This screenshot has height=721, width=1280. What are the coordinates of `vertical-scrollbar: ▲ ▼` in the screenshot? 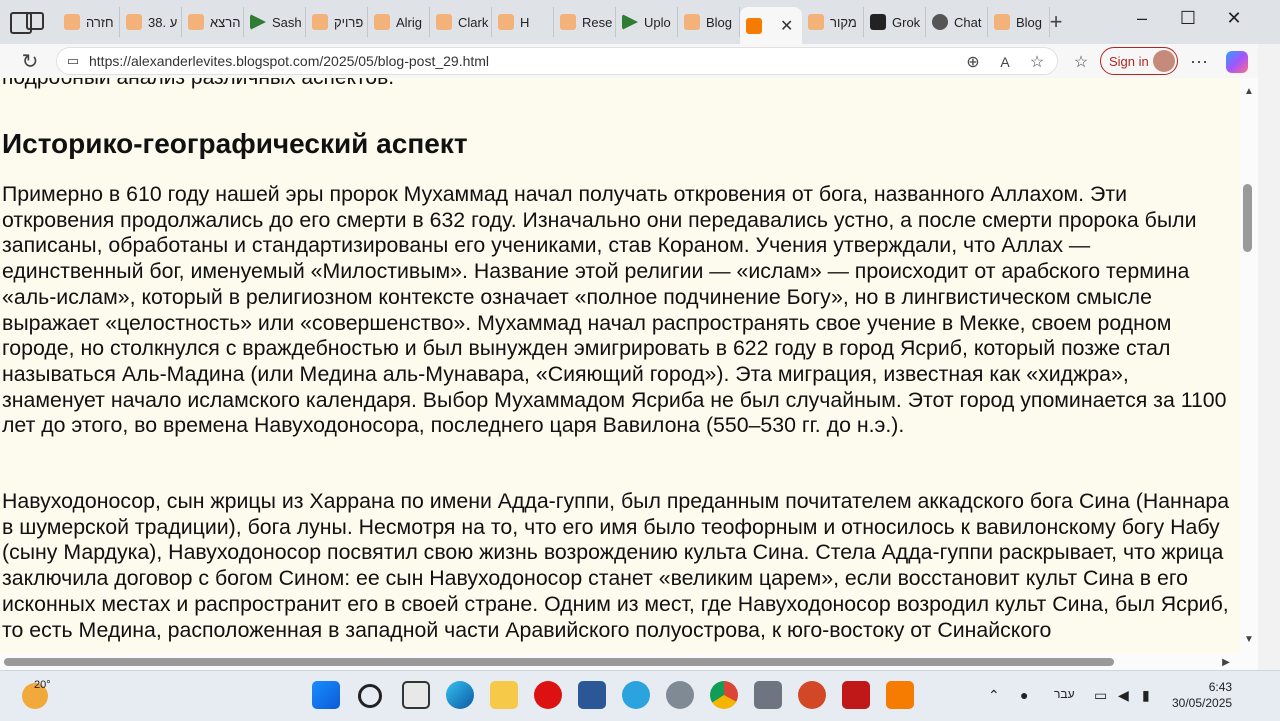 It's located at (1249, 366).